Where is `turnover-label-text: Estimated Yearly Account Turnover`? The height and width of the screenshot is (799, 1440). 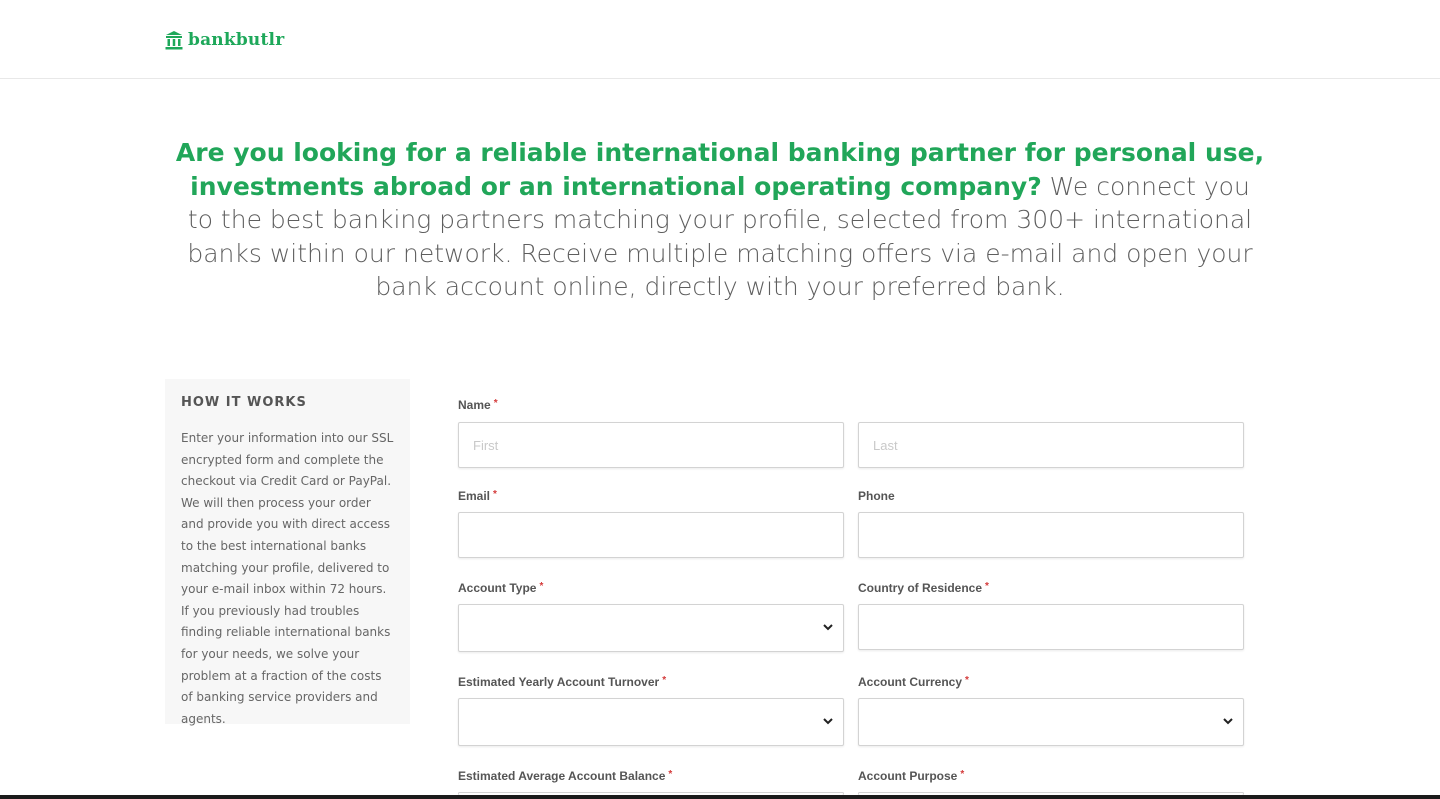
turnover-label-text: Estimated Yearly Account Turnover is located at coordinates (559, 682).